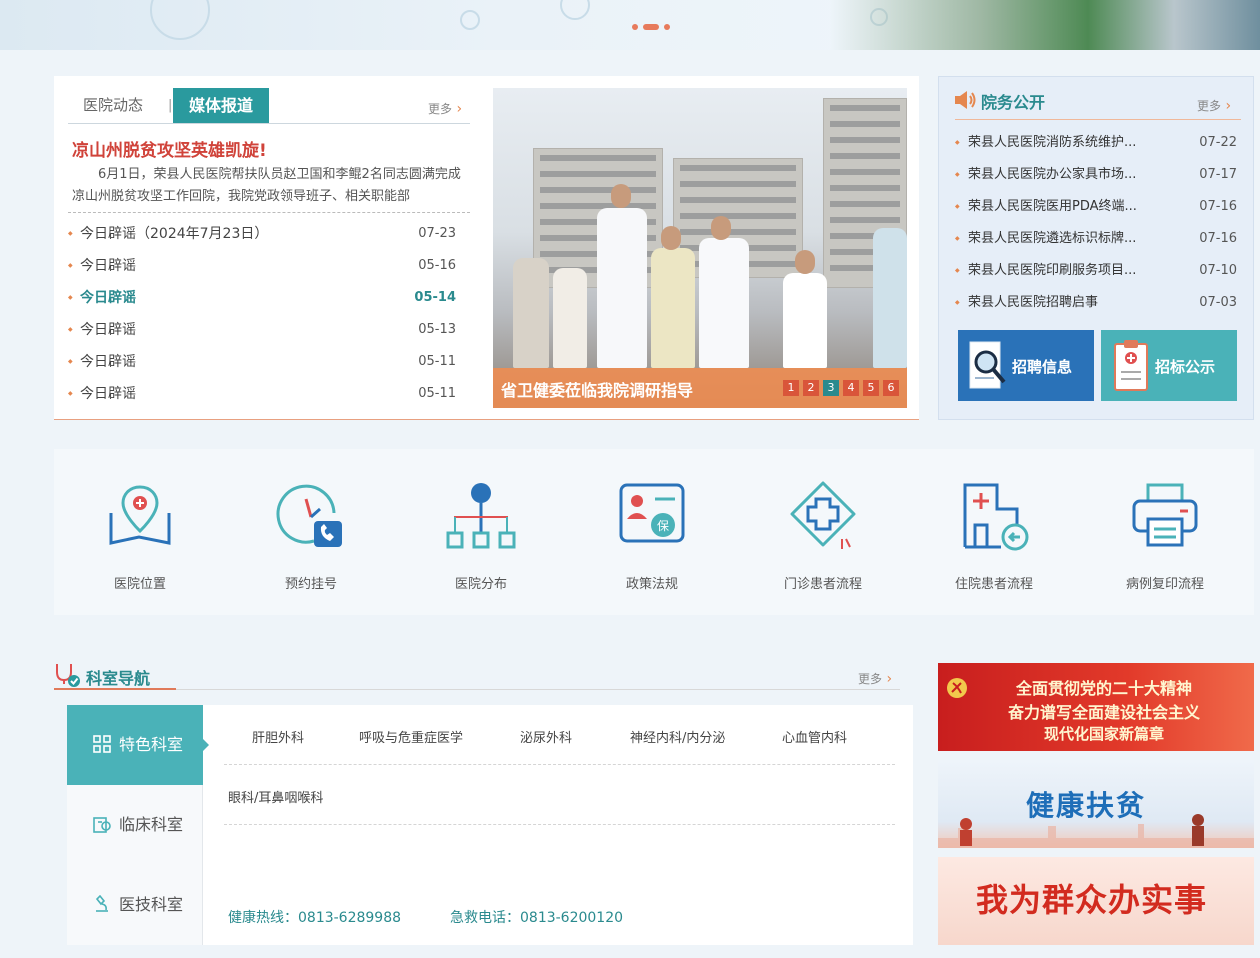  Describe the element at coordinates (987, 365) in the screenshot. I see `magnifier-document-icon` at that location.